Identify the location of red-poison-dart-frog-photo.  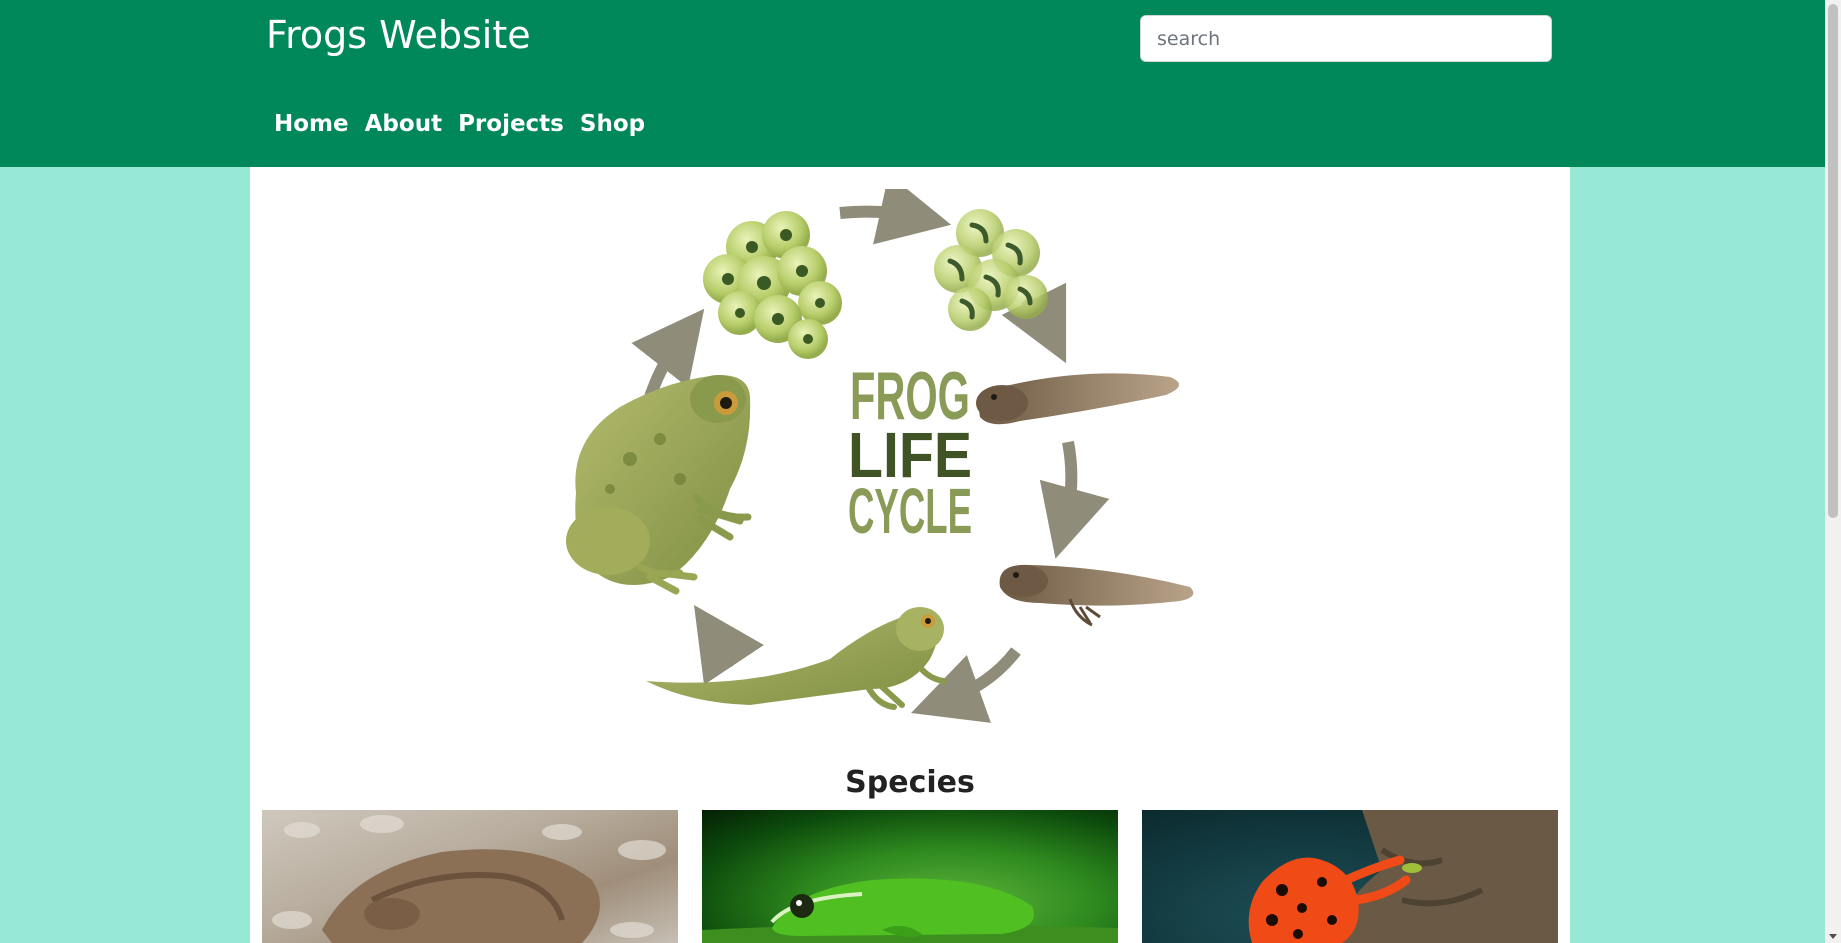
(1403, 876).